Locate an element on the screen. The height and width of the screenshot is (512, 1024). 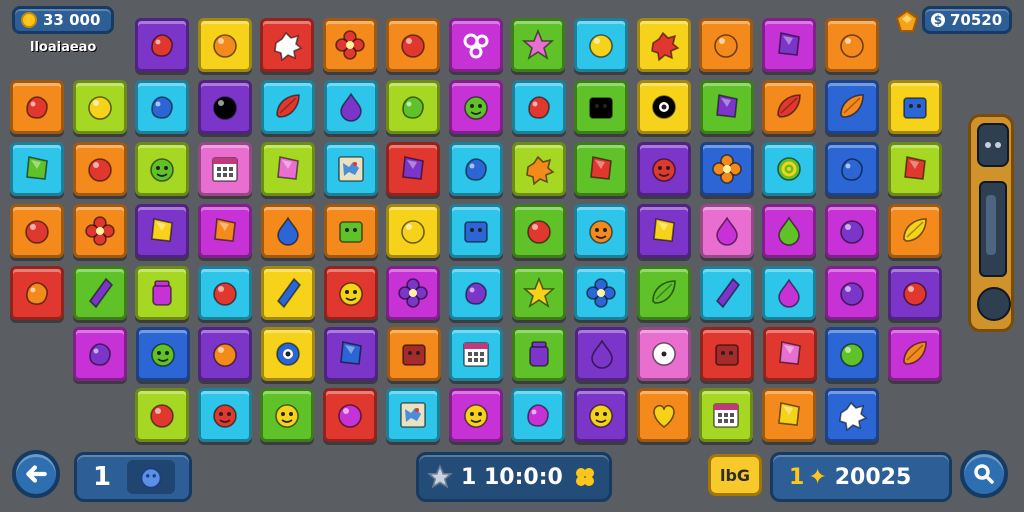
board-tile-purple-jar is located at coordinates (539, 354).